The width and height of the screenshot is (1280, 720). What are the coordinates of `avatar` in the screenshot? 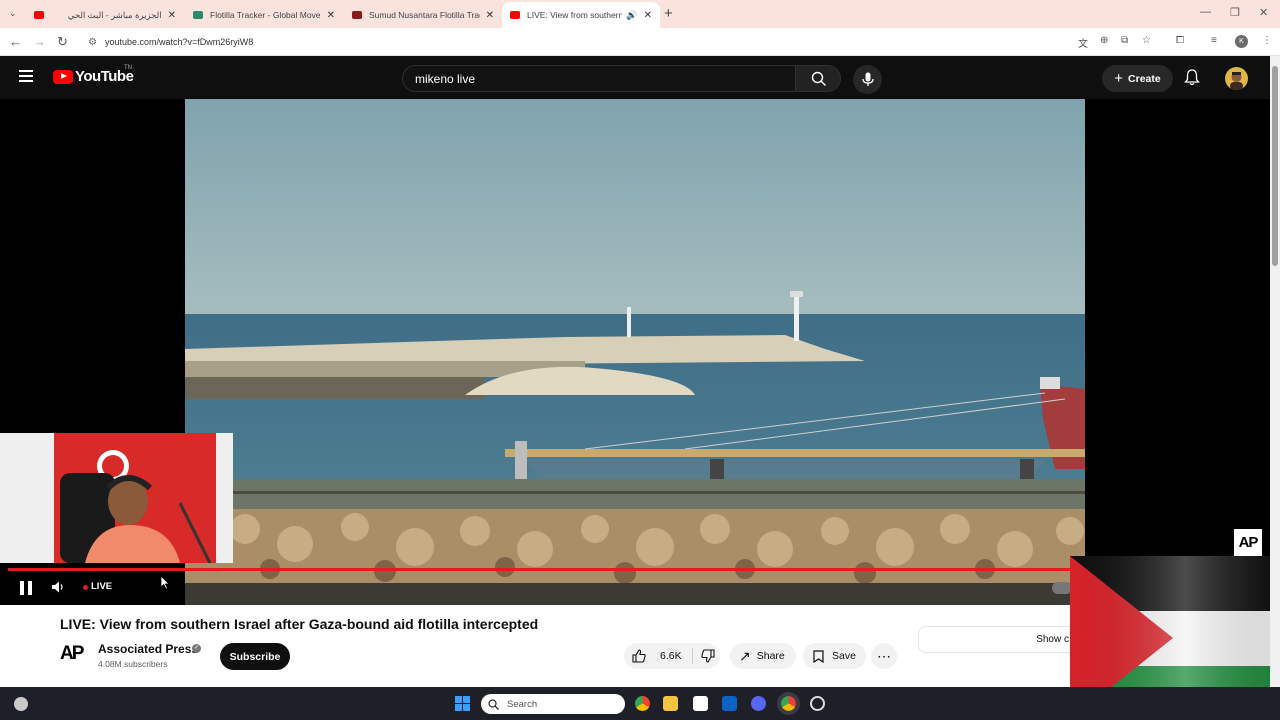 It's located at (1236, 78).